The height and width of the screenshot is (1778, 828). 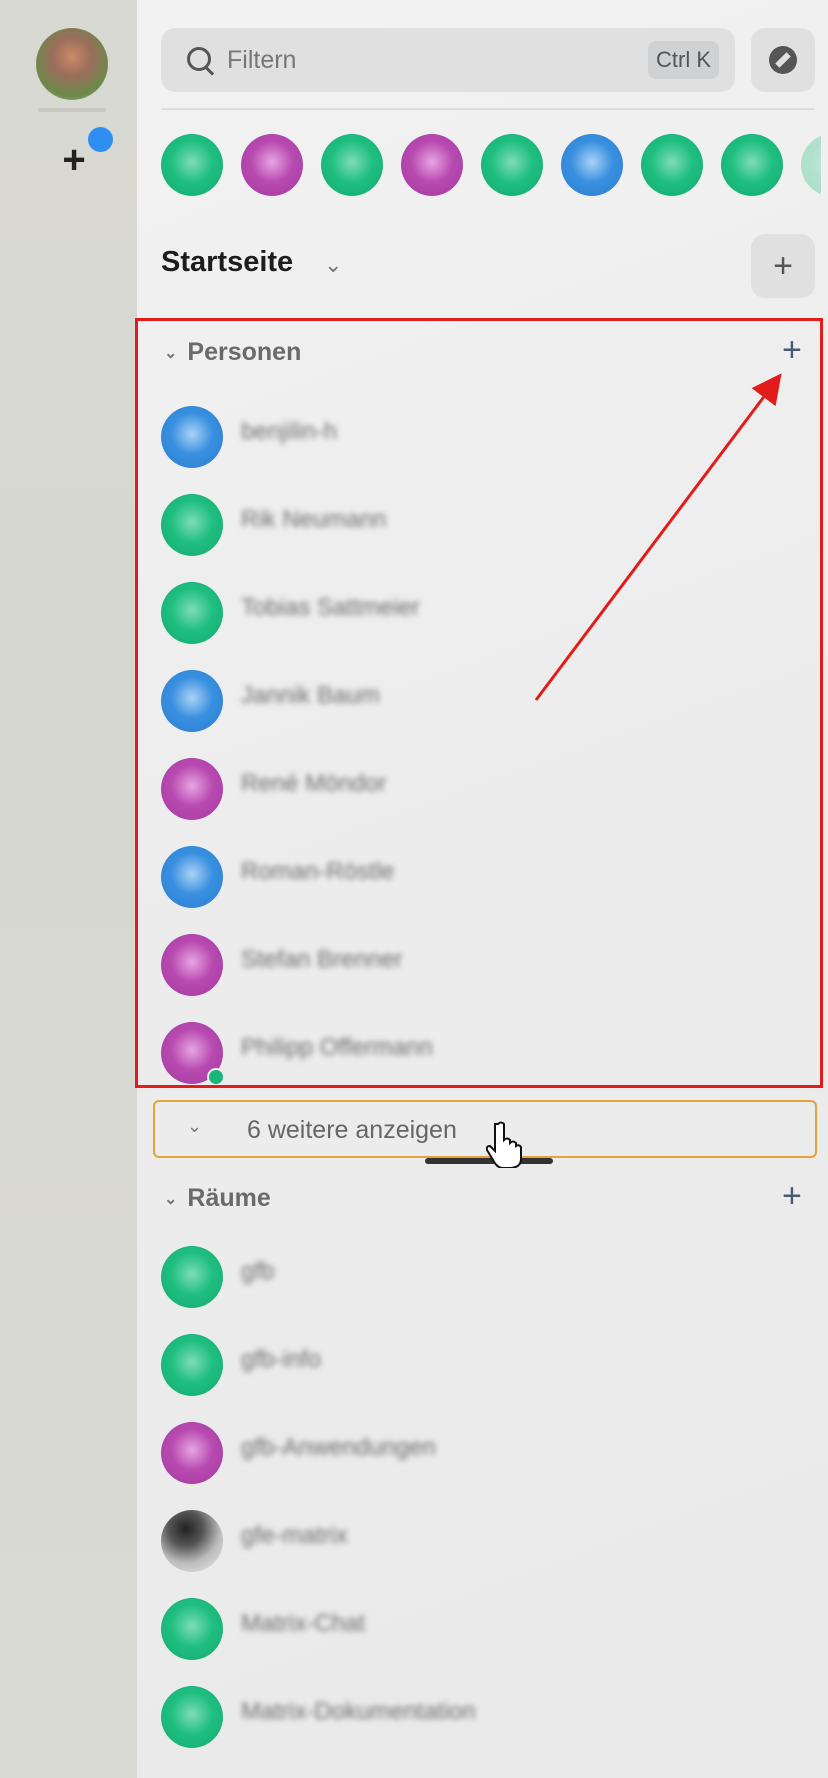 What do you see at coordinates (683, 60) in the screenshot?
I see `keyboard-shortcut: Ctrl K` at bounding box center [683, 60].